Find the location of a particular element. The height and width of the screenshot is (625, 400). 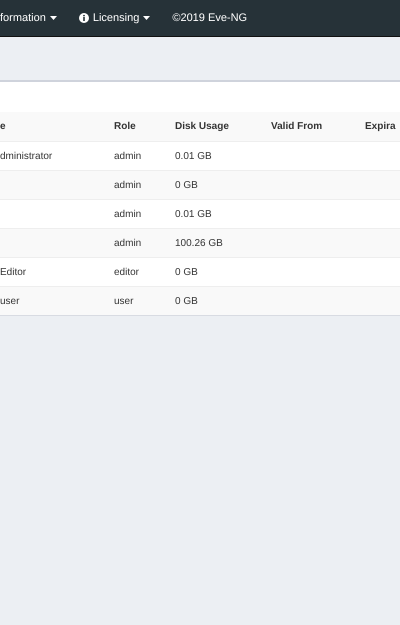

column-header: Role is located at coordinates (125, 126).